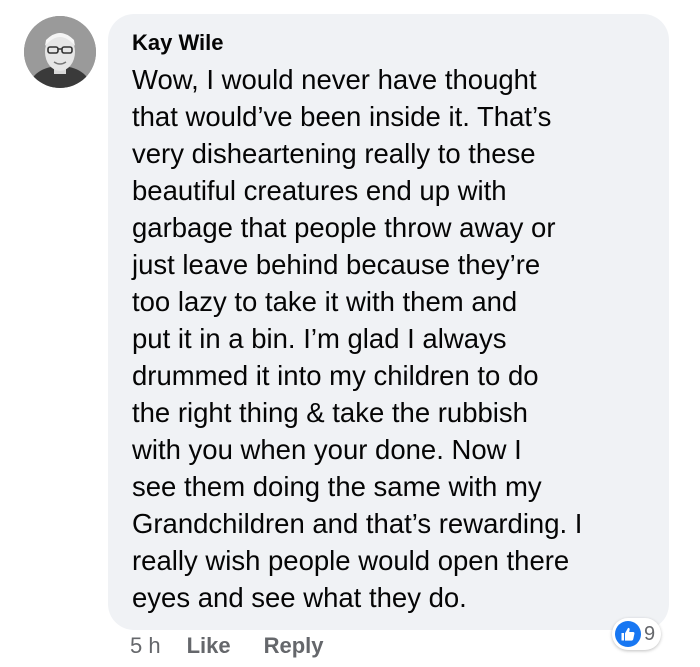 The image size is (700, 667). Describe the element at coordinates (357, 523) in the screenshot. I see `comment-line: Grandchildren and that’s rewarding. I` at that location.